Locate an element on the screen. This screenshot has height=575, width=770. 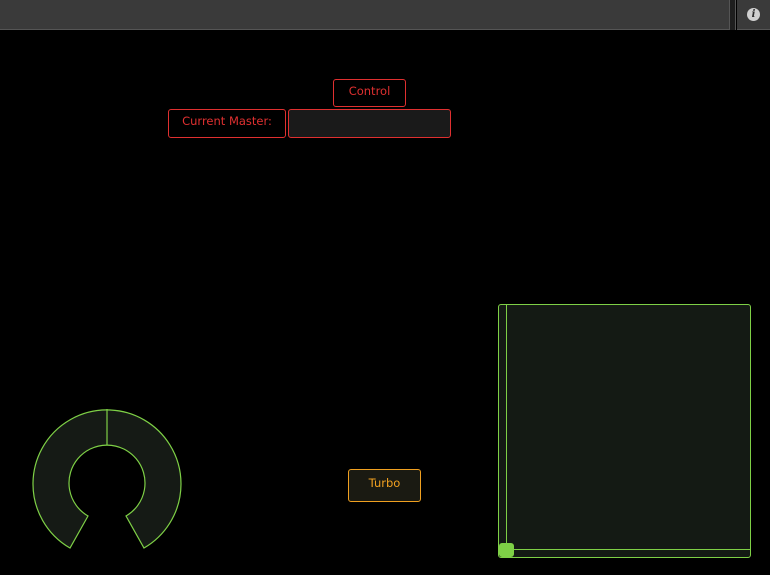
xy-pad-horizontal-crosshair is located at coordinates (624, 549).